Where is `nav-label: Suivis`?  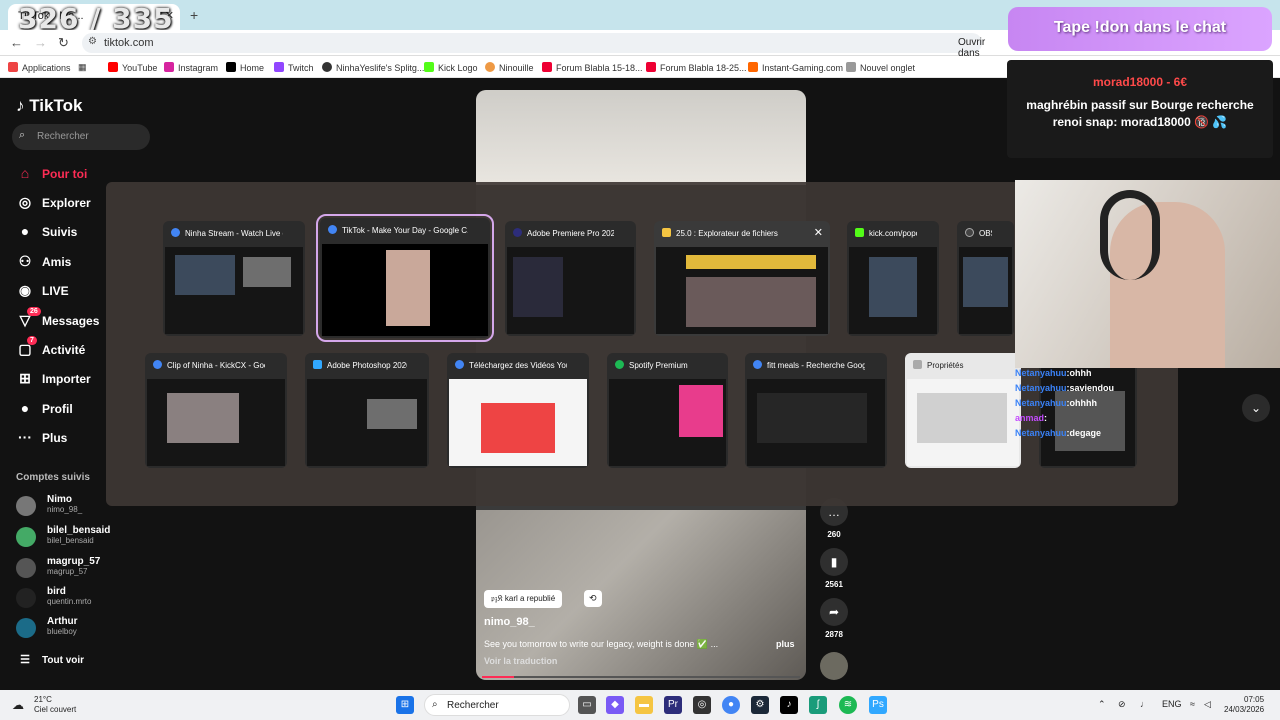
nav-label: Suivis is located at coordinates (60, 232).